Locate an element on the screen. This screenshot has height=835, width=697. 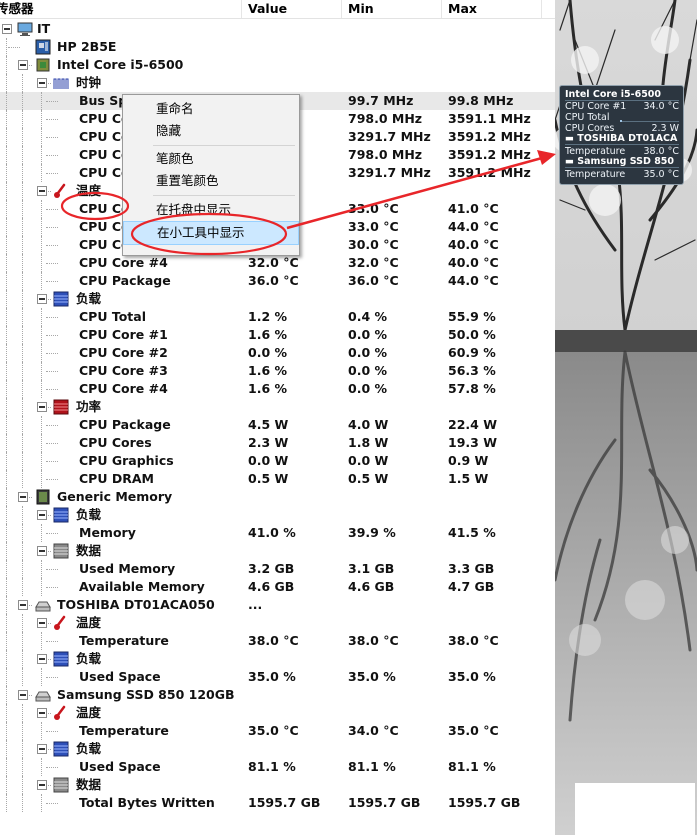
header-min: Min is located at coordinates (361, 9).